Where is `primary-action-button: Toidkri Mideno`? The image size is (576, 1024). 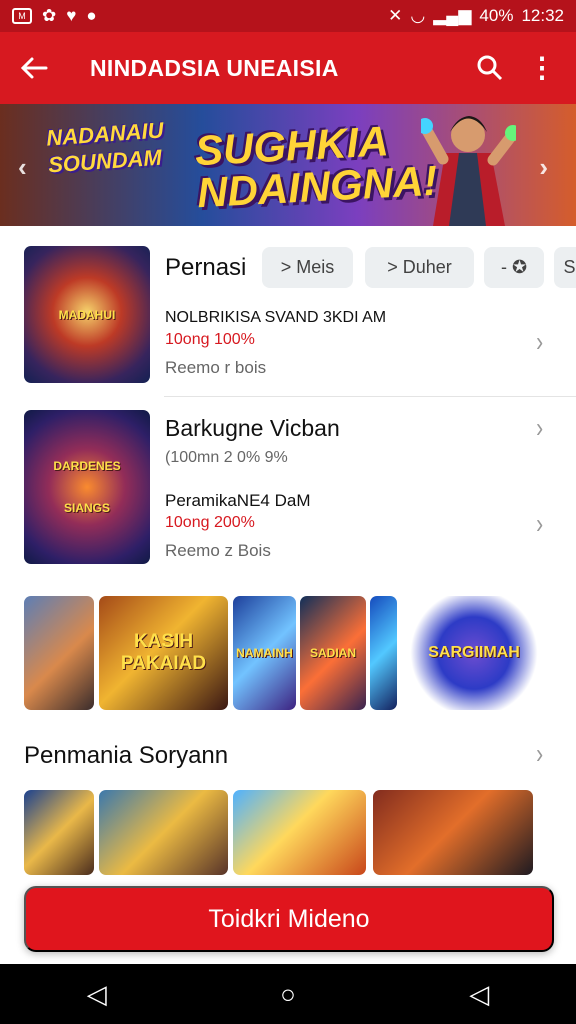 primary-action-button: Toidkri Mideno is located at coordinates (289, 919).